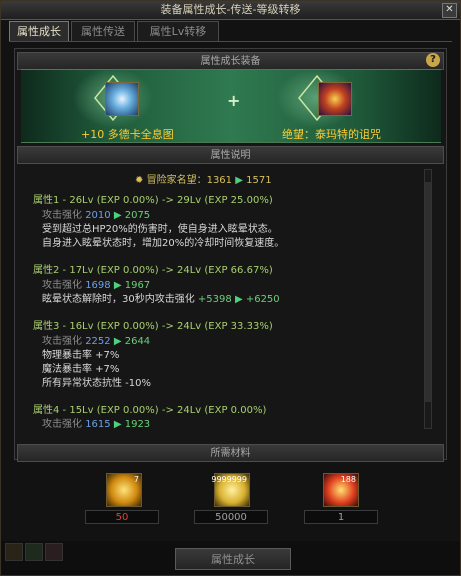  Describe the element at coordinates (233, 559) in the screenshot. I see `attribute-growth-button: 属性成长` at that location.